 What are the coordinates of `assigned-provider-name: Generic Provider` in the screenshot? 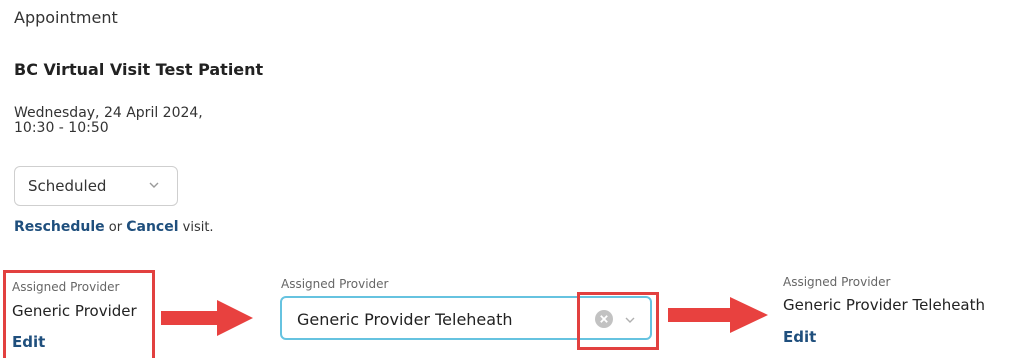 It's located at (74, 311).